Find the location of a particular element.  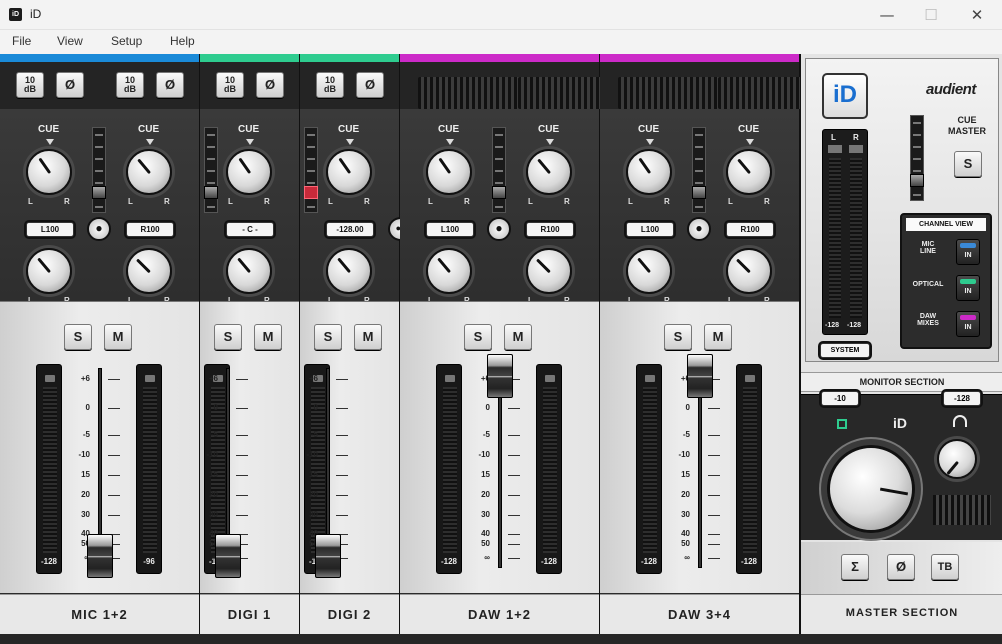

cue-mini-meter is located at coordinates (499, 170).